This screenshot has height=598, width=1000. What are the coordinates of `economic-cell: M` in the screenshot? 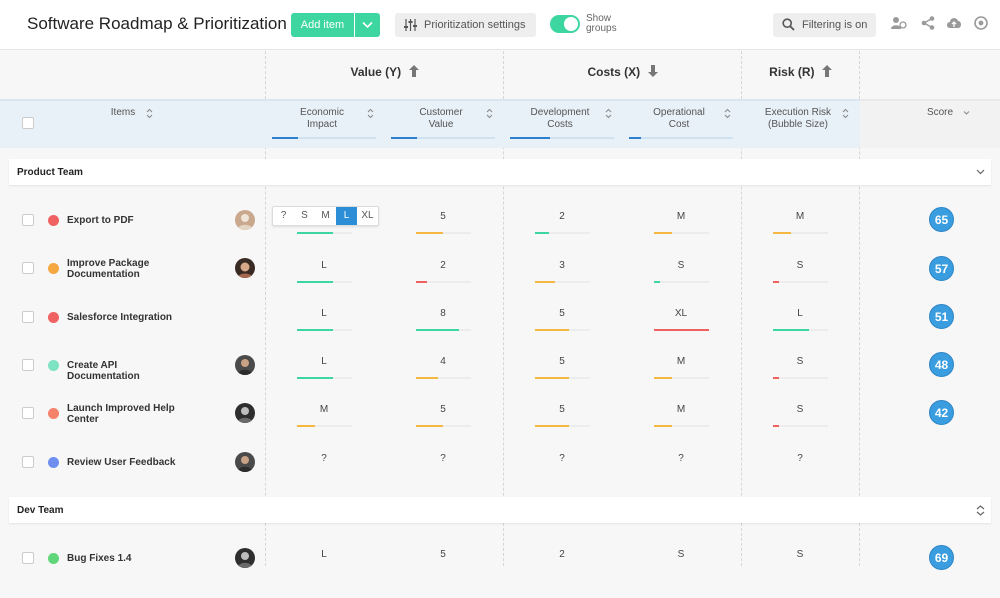 It's located at (324, 409).